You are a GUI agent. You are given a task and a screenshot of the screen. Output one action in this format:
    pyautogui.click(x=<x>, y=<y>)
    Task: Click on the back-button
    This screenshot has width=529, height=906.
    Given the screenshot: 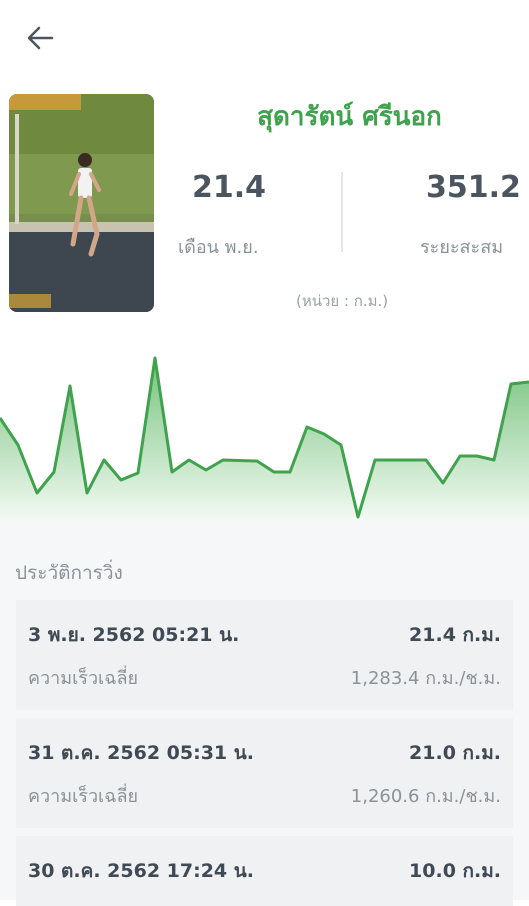 What is the action you would take?
    pyautogui.click(x=40, y=38)
    